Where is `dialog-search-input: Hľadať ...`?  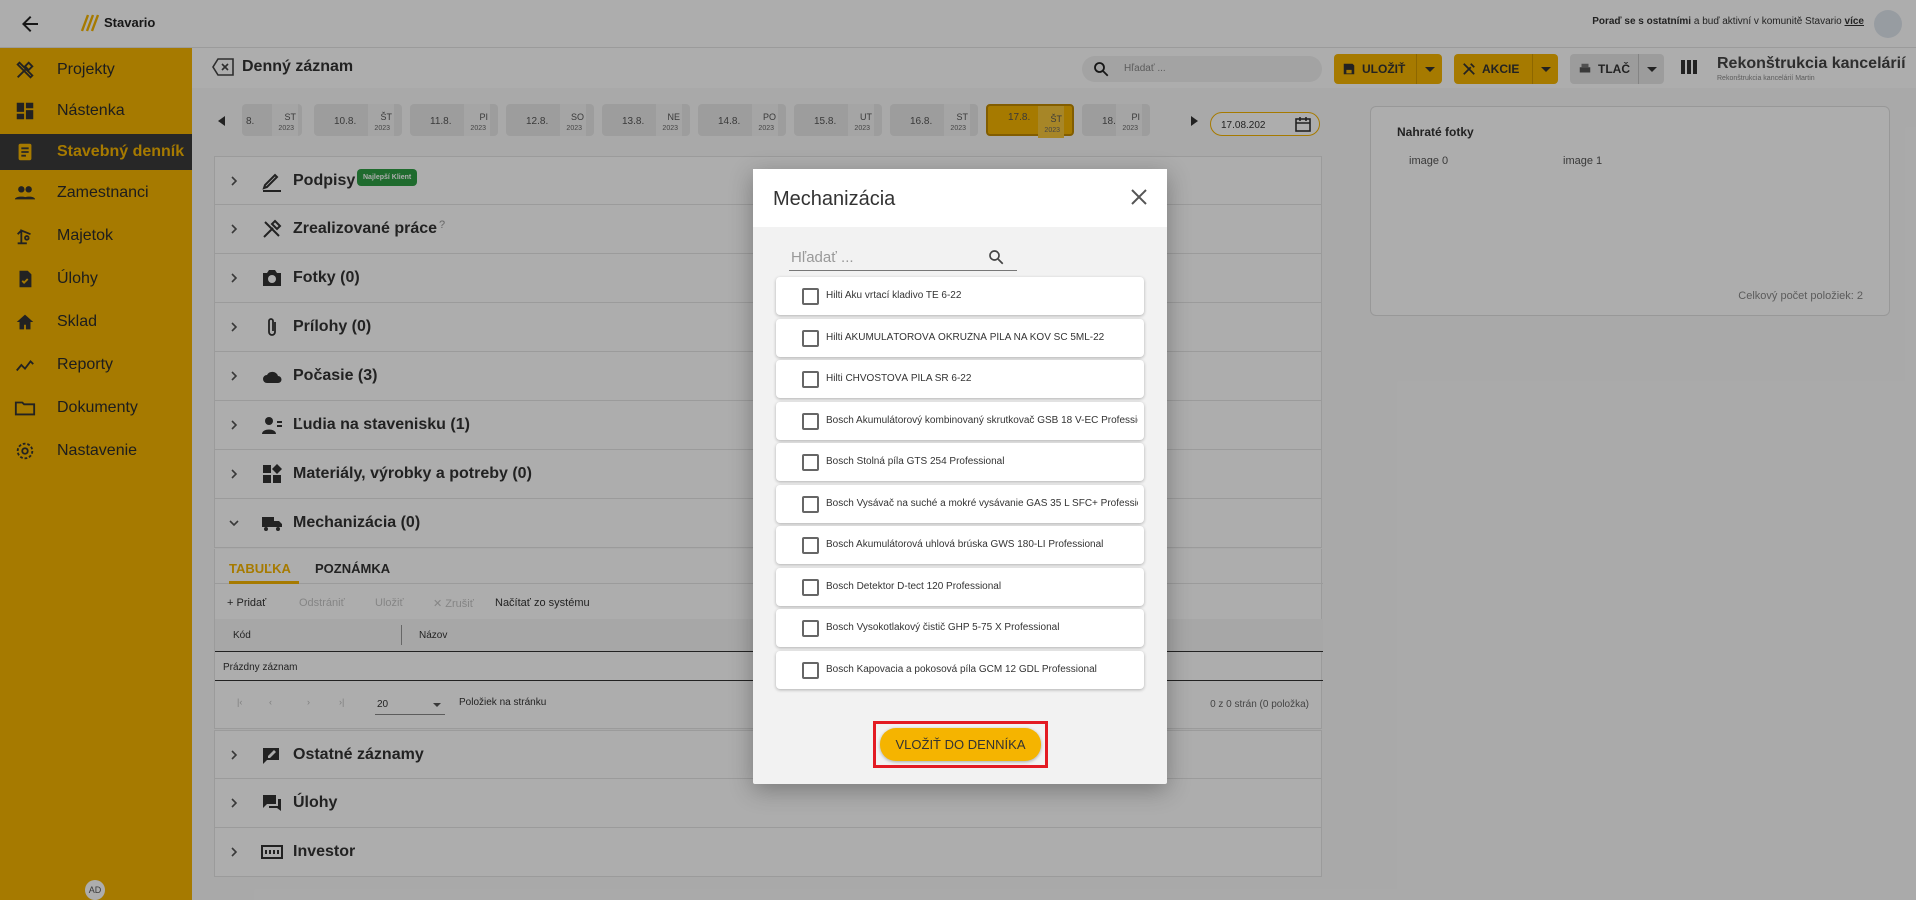 dialog-search-input: Hľadať ... is located at coordinates (903, 256).